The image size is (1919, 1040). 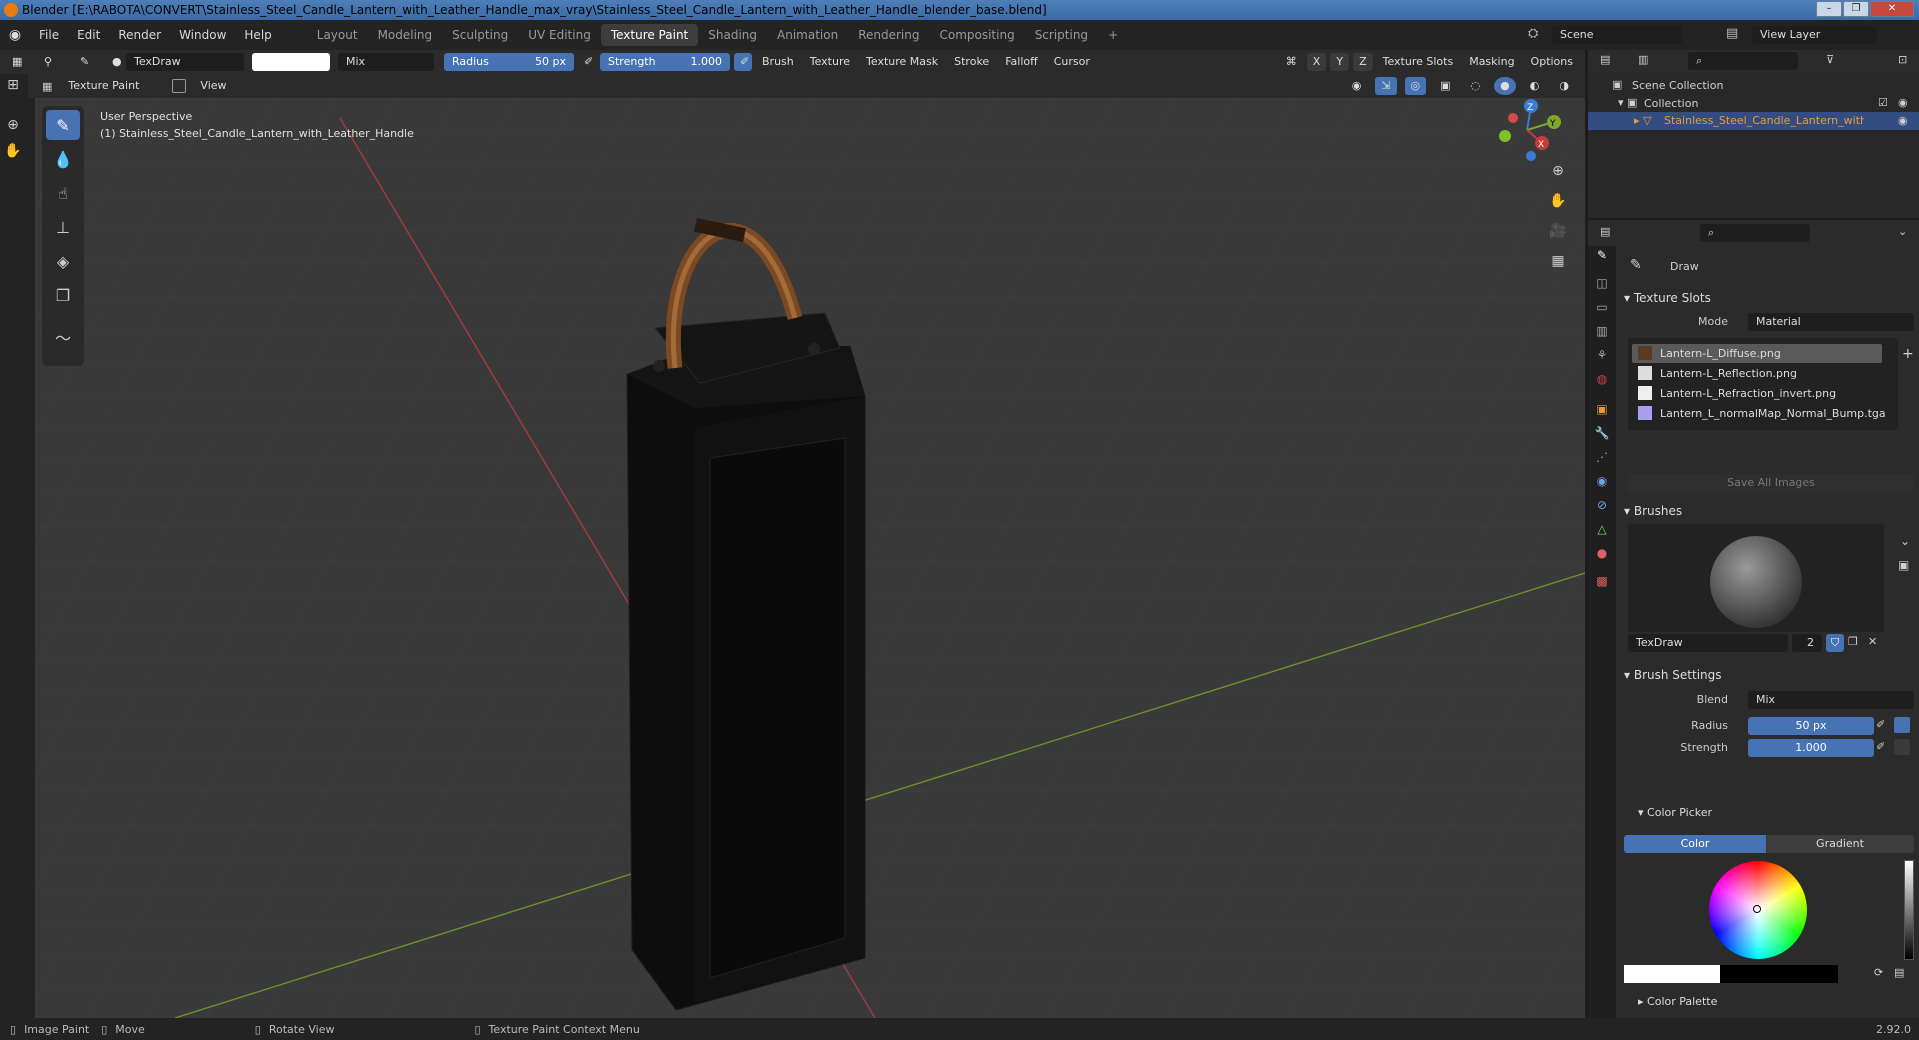 I want to click on falloff-menu: Falloff, so click(x=1021, y=62).